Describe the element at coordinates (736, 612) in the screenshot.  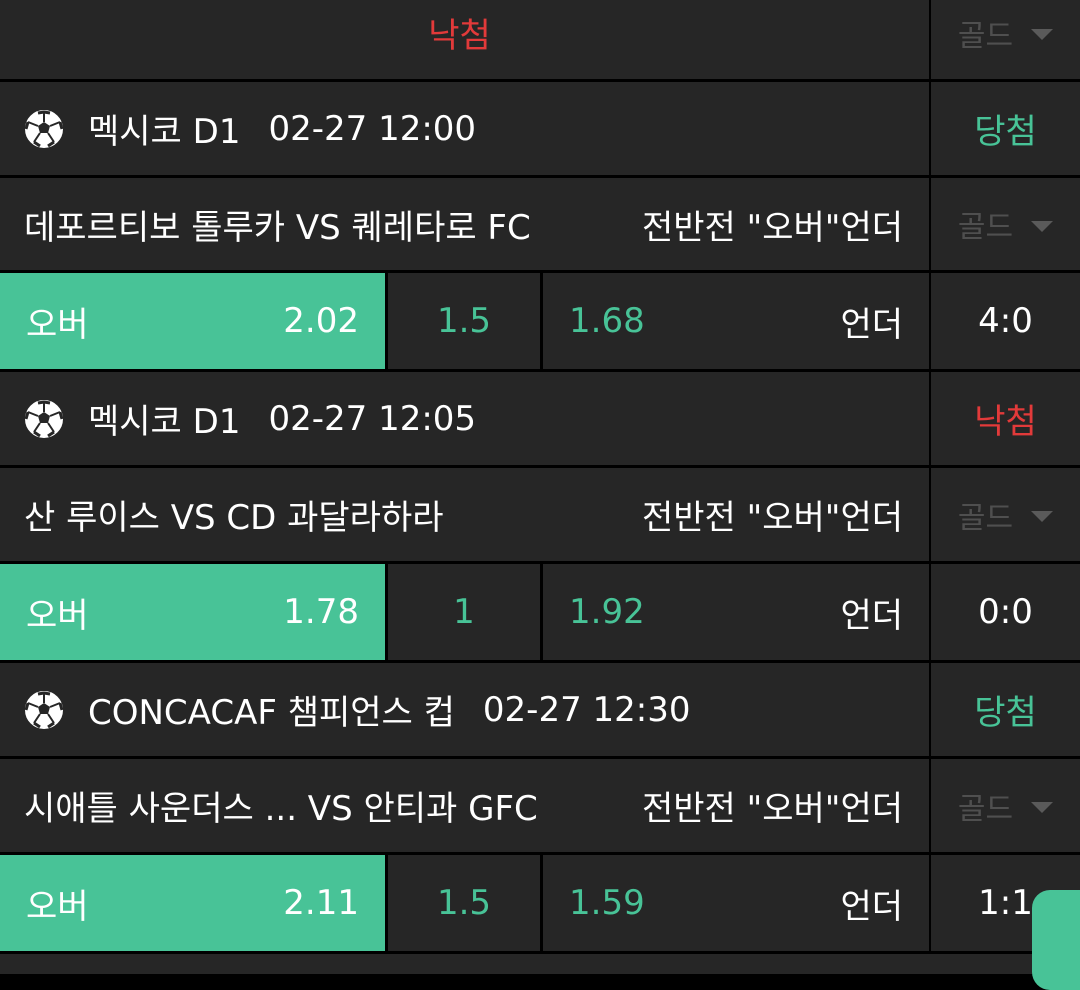
I see `under-odds-button: 1.92 언더` at that location.